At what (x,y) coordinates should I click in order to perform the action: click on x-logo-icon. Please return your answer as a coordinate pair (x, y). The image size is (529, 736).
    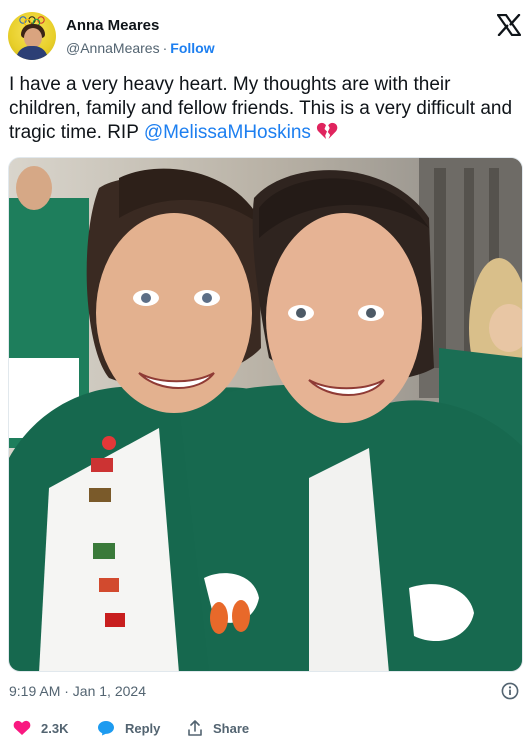
    Looking at the image, I should click on (509, 25).